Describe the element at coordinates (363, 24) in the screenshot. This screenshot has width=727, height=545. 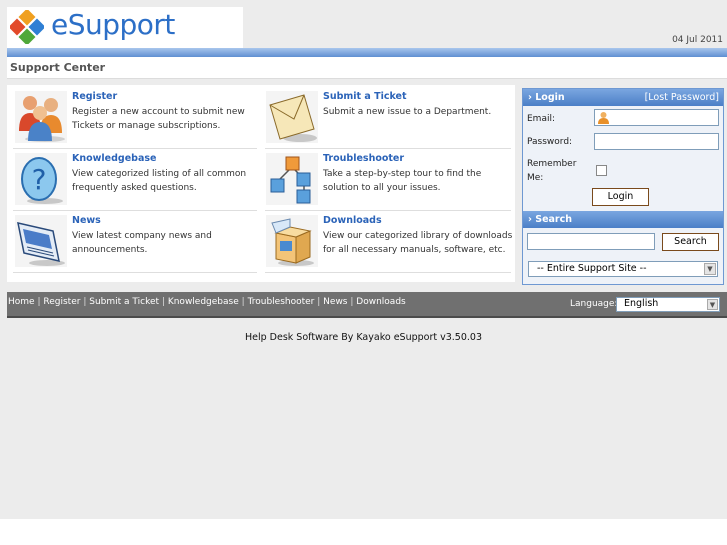
I see `header: eSupport 04 Jul 2011` at that location.